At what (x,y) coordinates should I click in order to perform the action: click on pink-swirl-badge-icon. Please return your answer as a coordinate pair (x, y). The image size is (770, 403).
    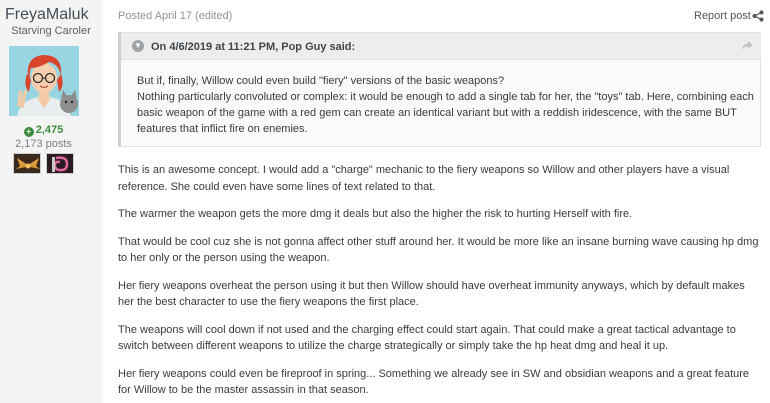
    Looking at the image, I should click on (60, 163).